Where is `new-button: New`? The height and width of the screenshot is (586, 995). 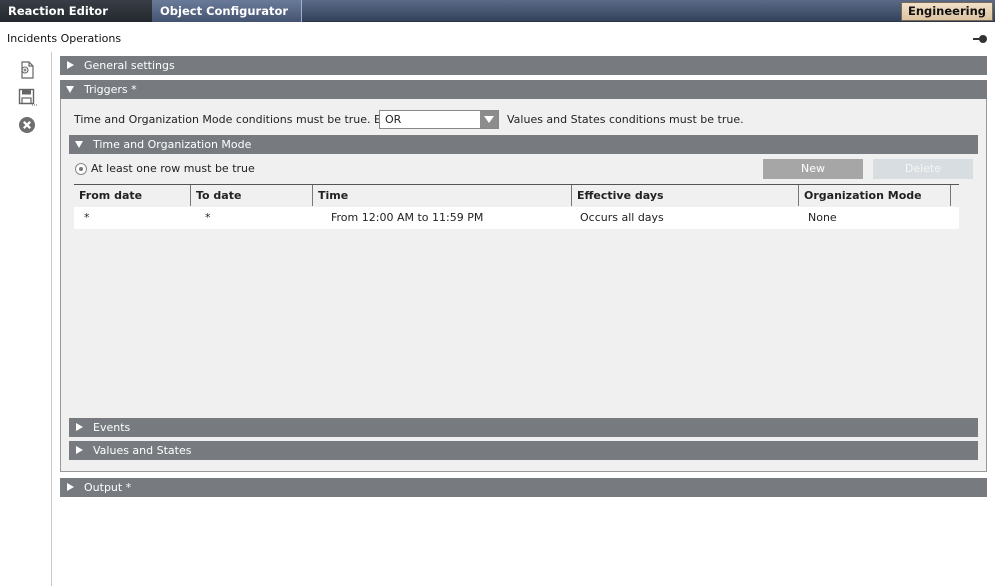
new-button: New is located at coordinates (813, 169).